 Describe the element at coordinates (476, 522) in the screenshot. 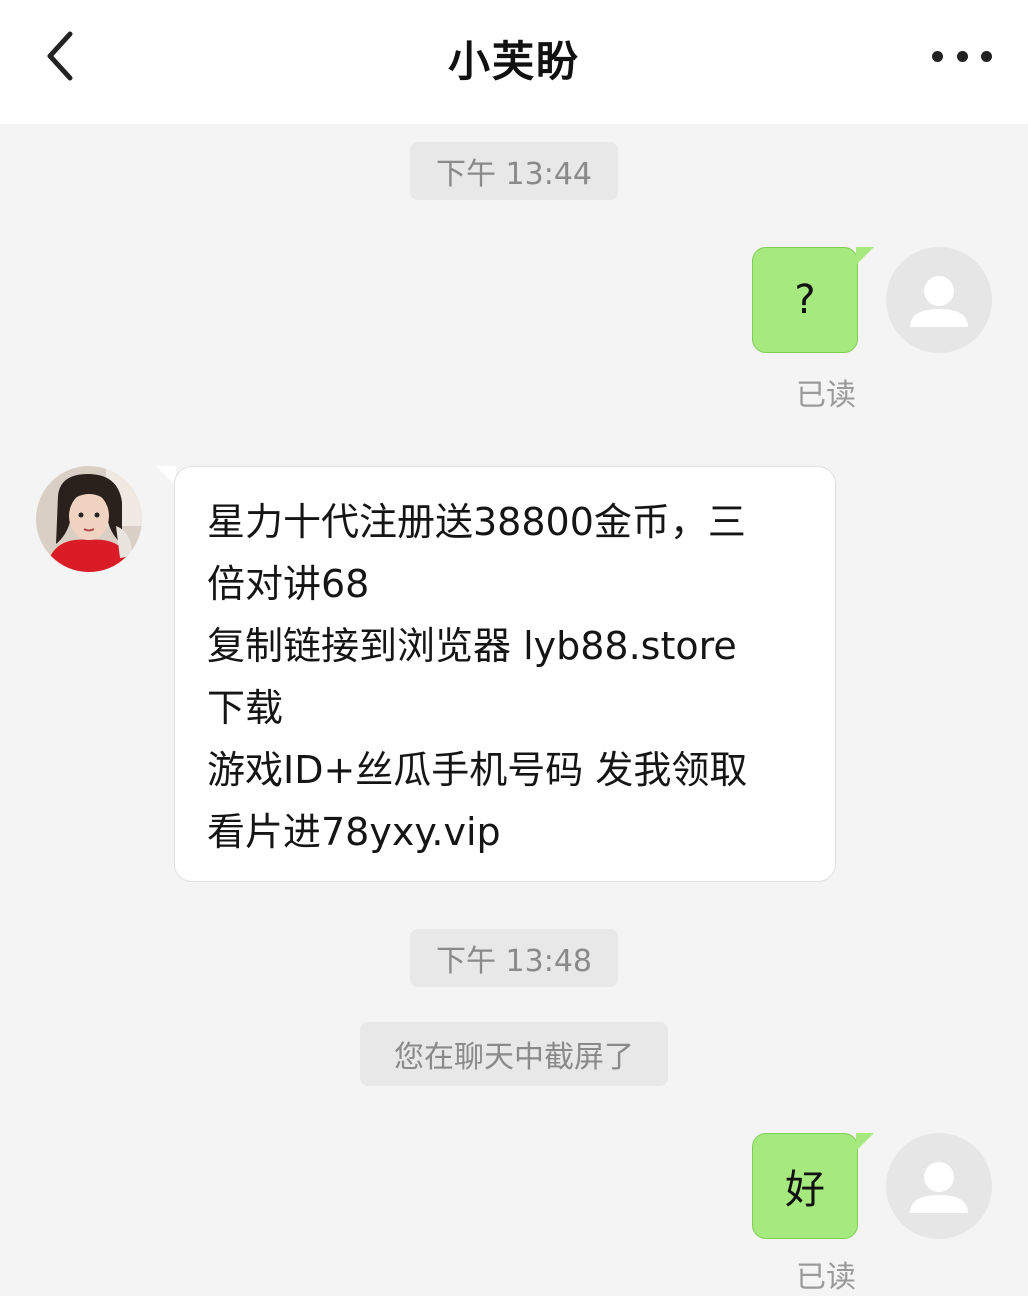

I see `message-line: 星力十代注册送38800金币，三` at that location.